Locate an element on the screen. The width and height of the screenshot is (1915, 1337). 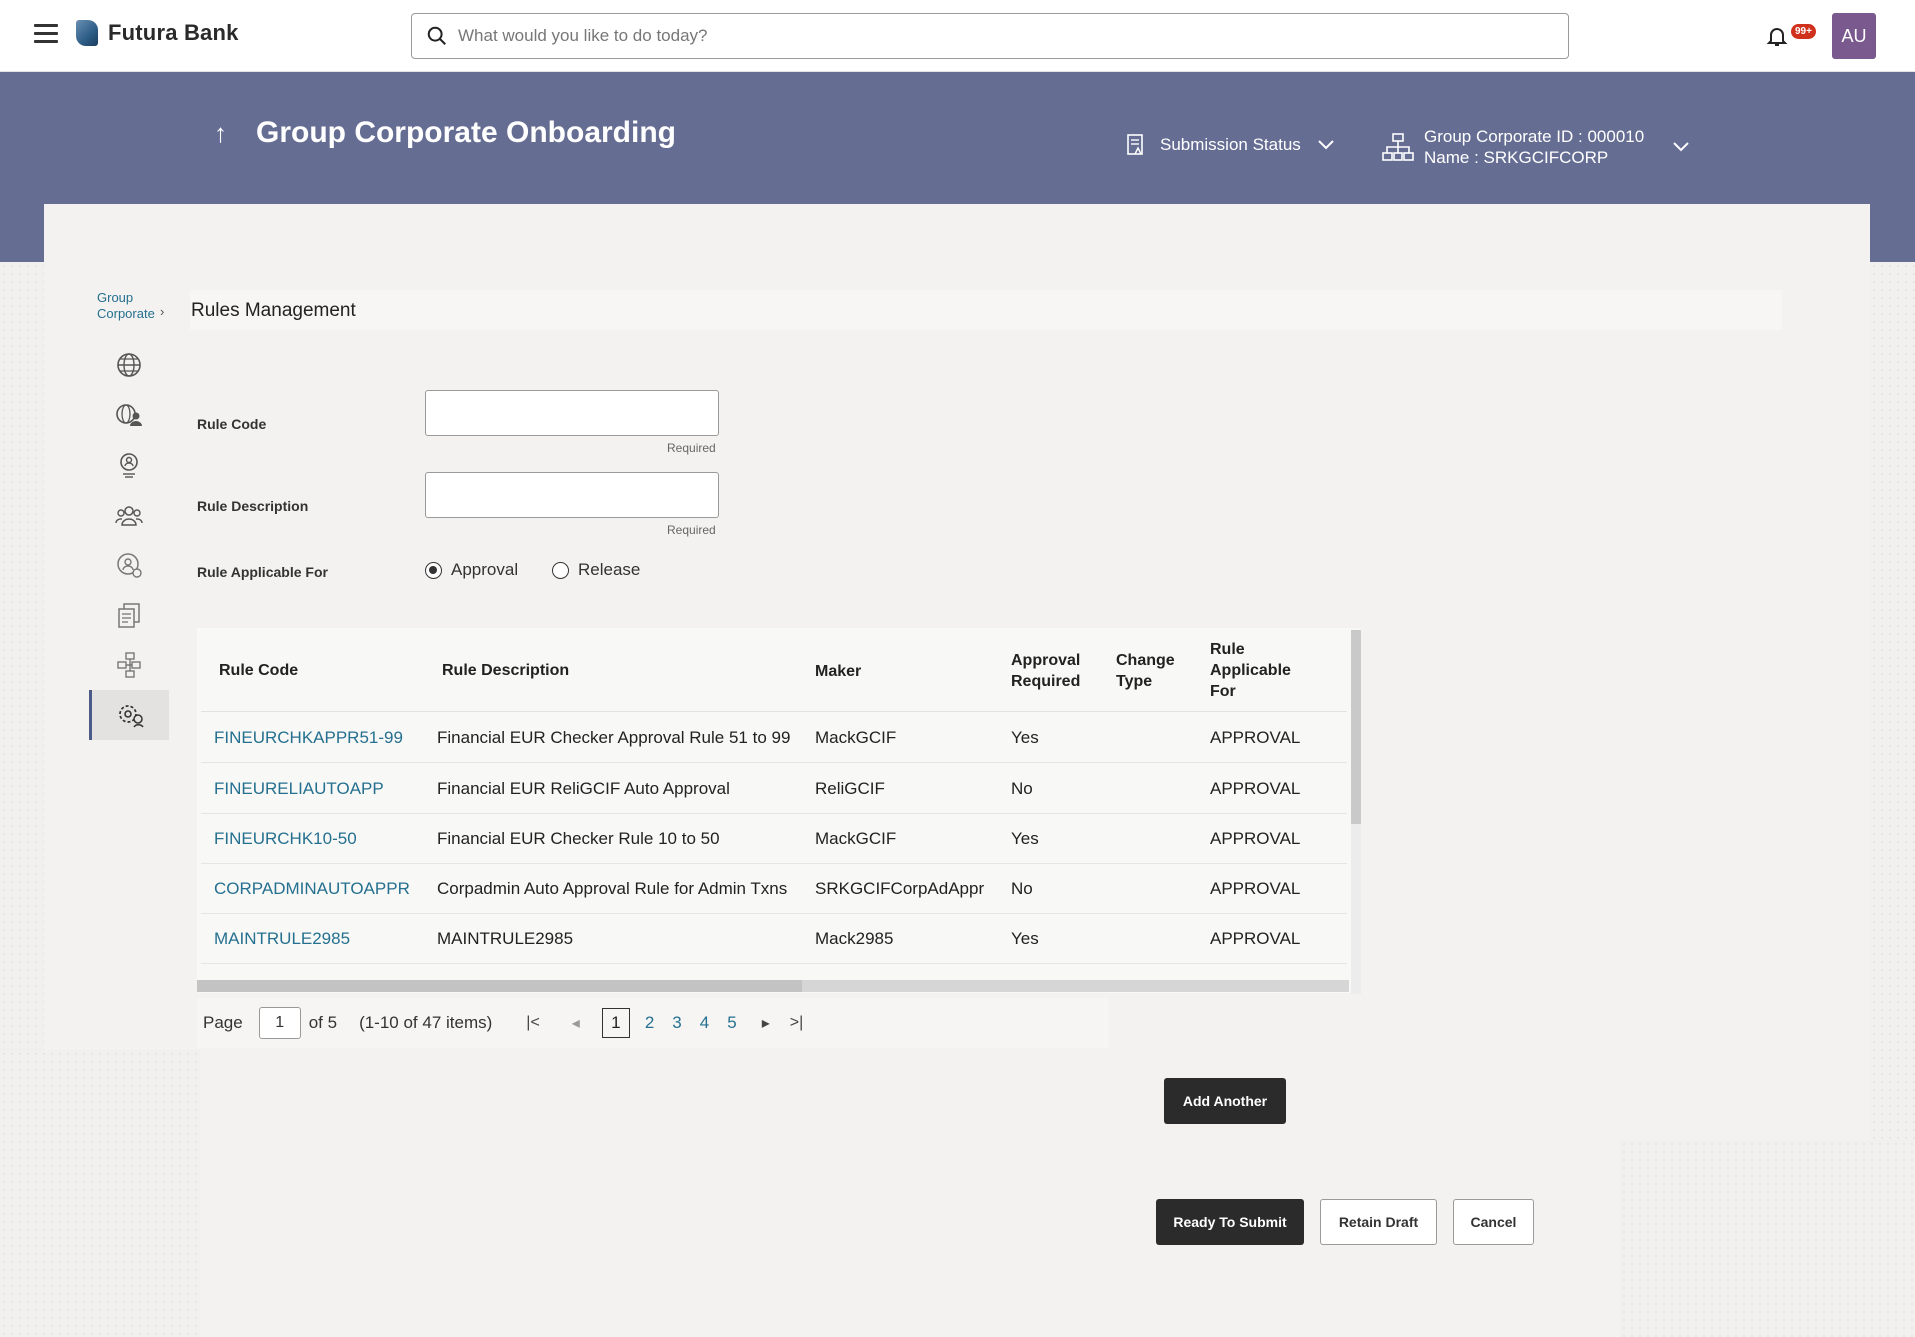
header-rule-code: Rule Code is located at coordinates (258, 670).